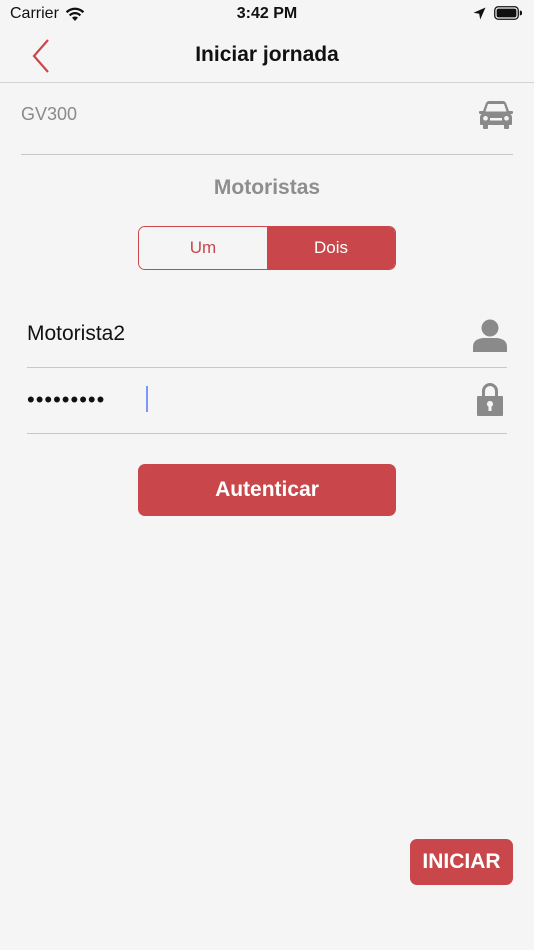 The width and height of the screenshot is (534, 950). I want to click on text-caret, so click(147, 399).